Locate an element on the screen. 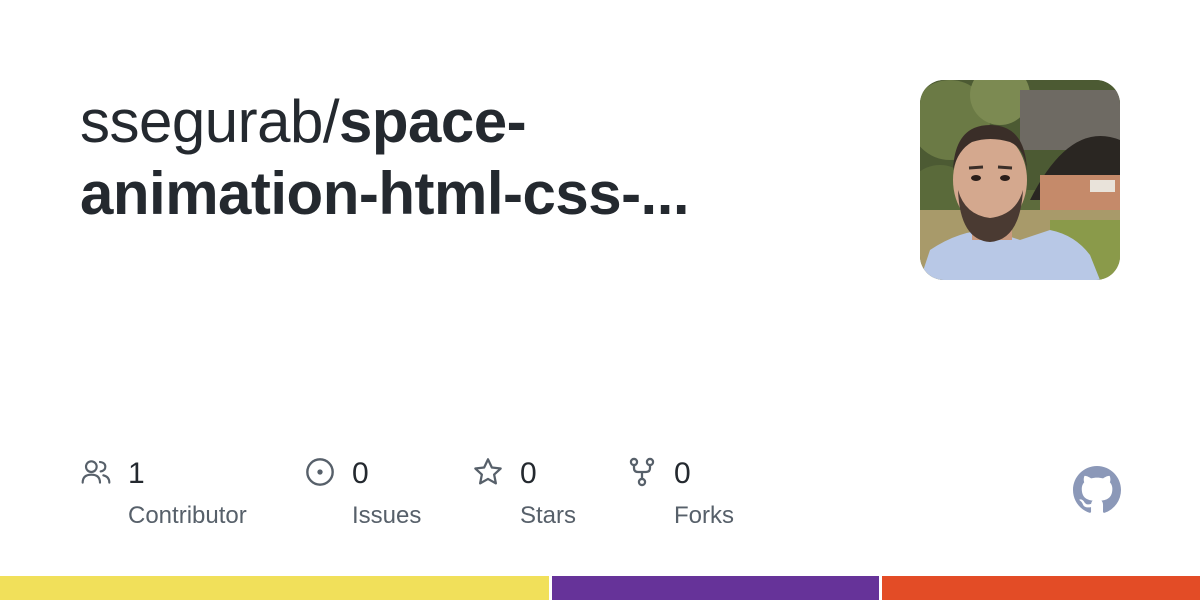 The image size is (1200, 600). contributors-label: Contributor is located at coordinates (187, 515).